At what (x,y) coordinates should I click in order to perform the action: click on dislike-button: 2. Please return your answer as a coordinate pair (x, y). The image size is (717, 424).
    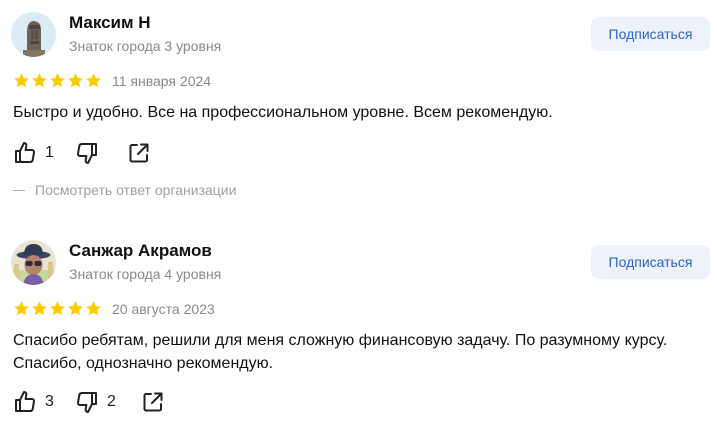
    Looking at the image, I should click on (95, 402).